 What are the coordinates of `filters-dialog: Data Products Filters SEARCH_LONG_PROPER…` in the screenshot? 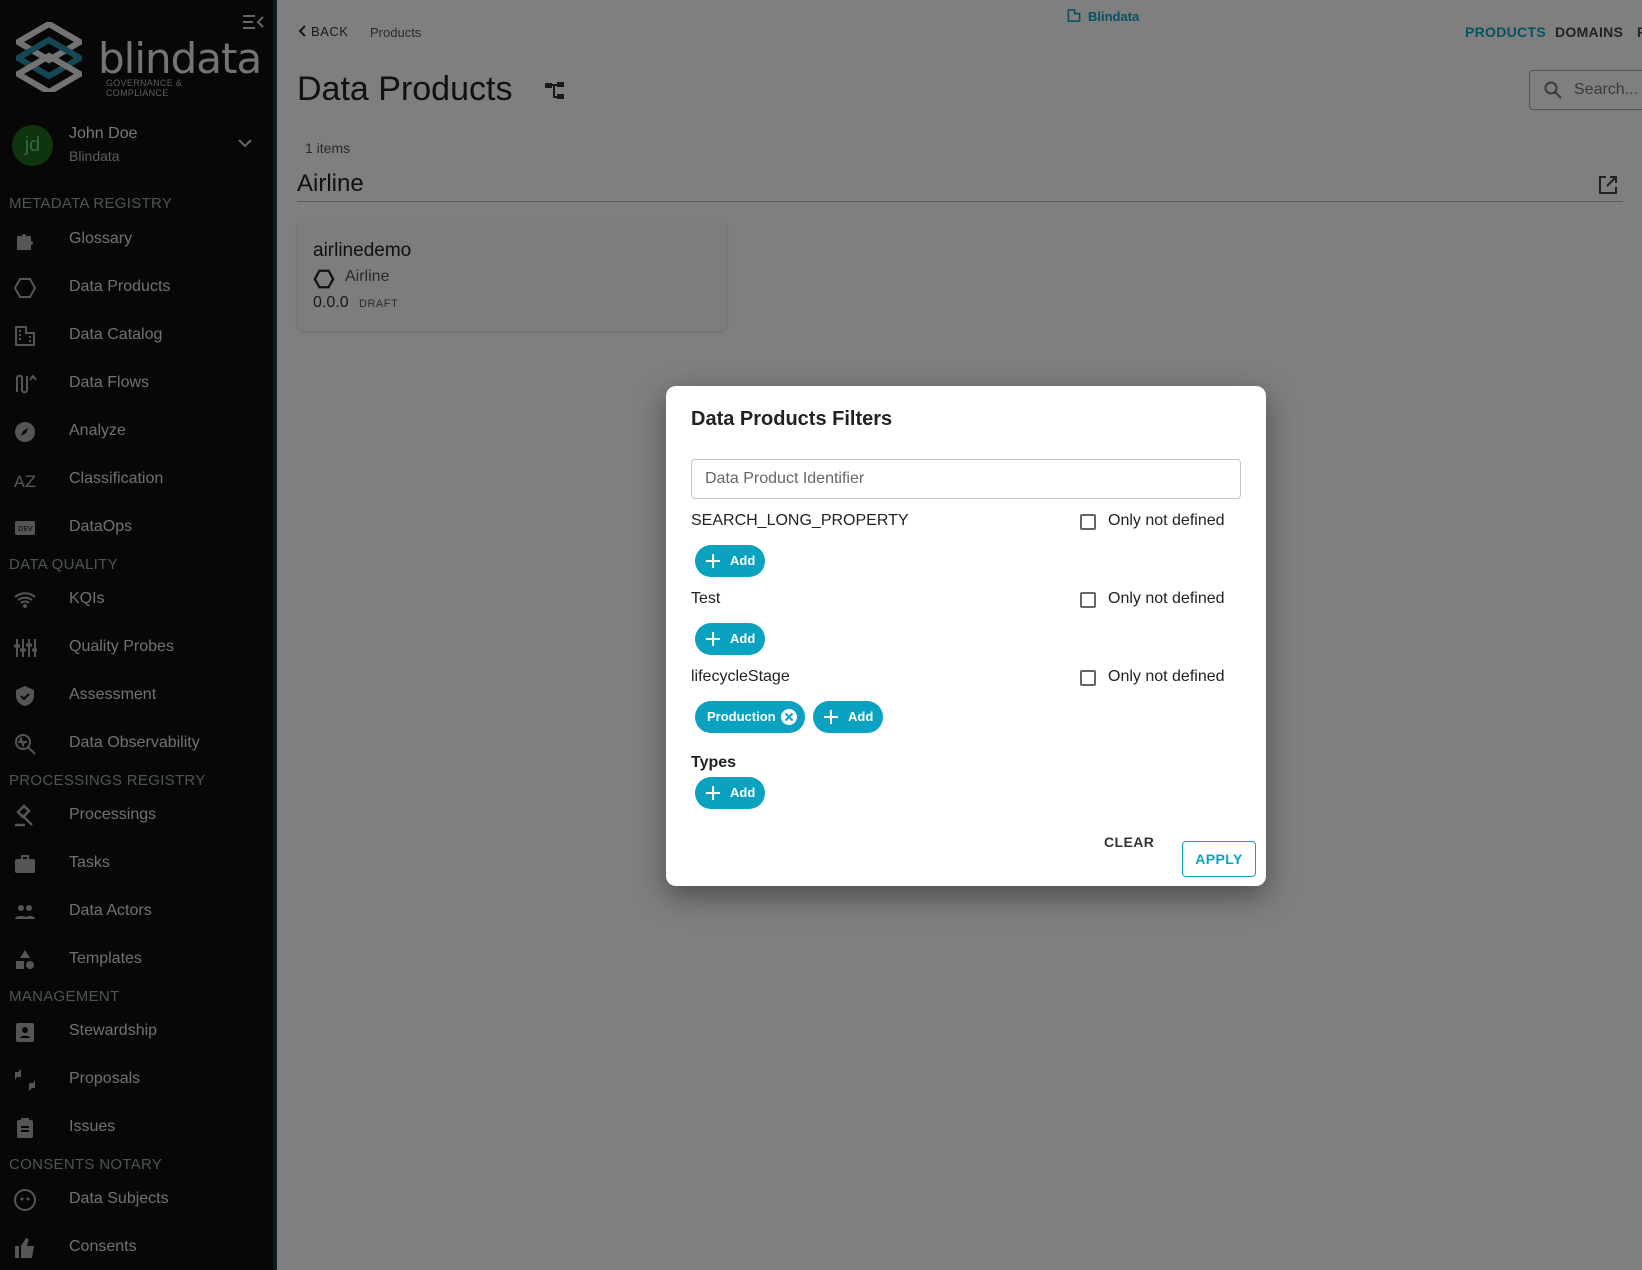 It's located at (966, 636).